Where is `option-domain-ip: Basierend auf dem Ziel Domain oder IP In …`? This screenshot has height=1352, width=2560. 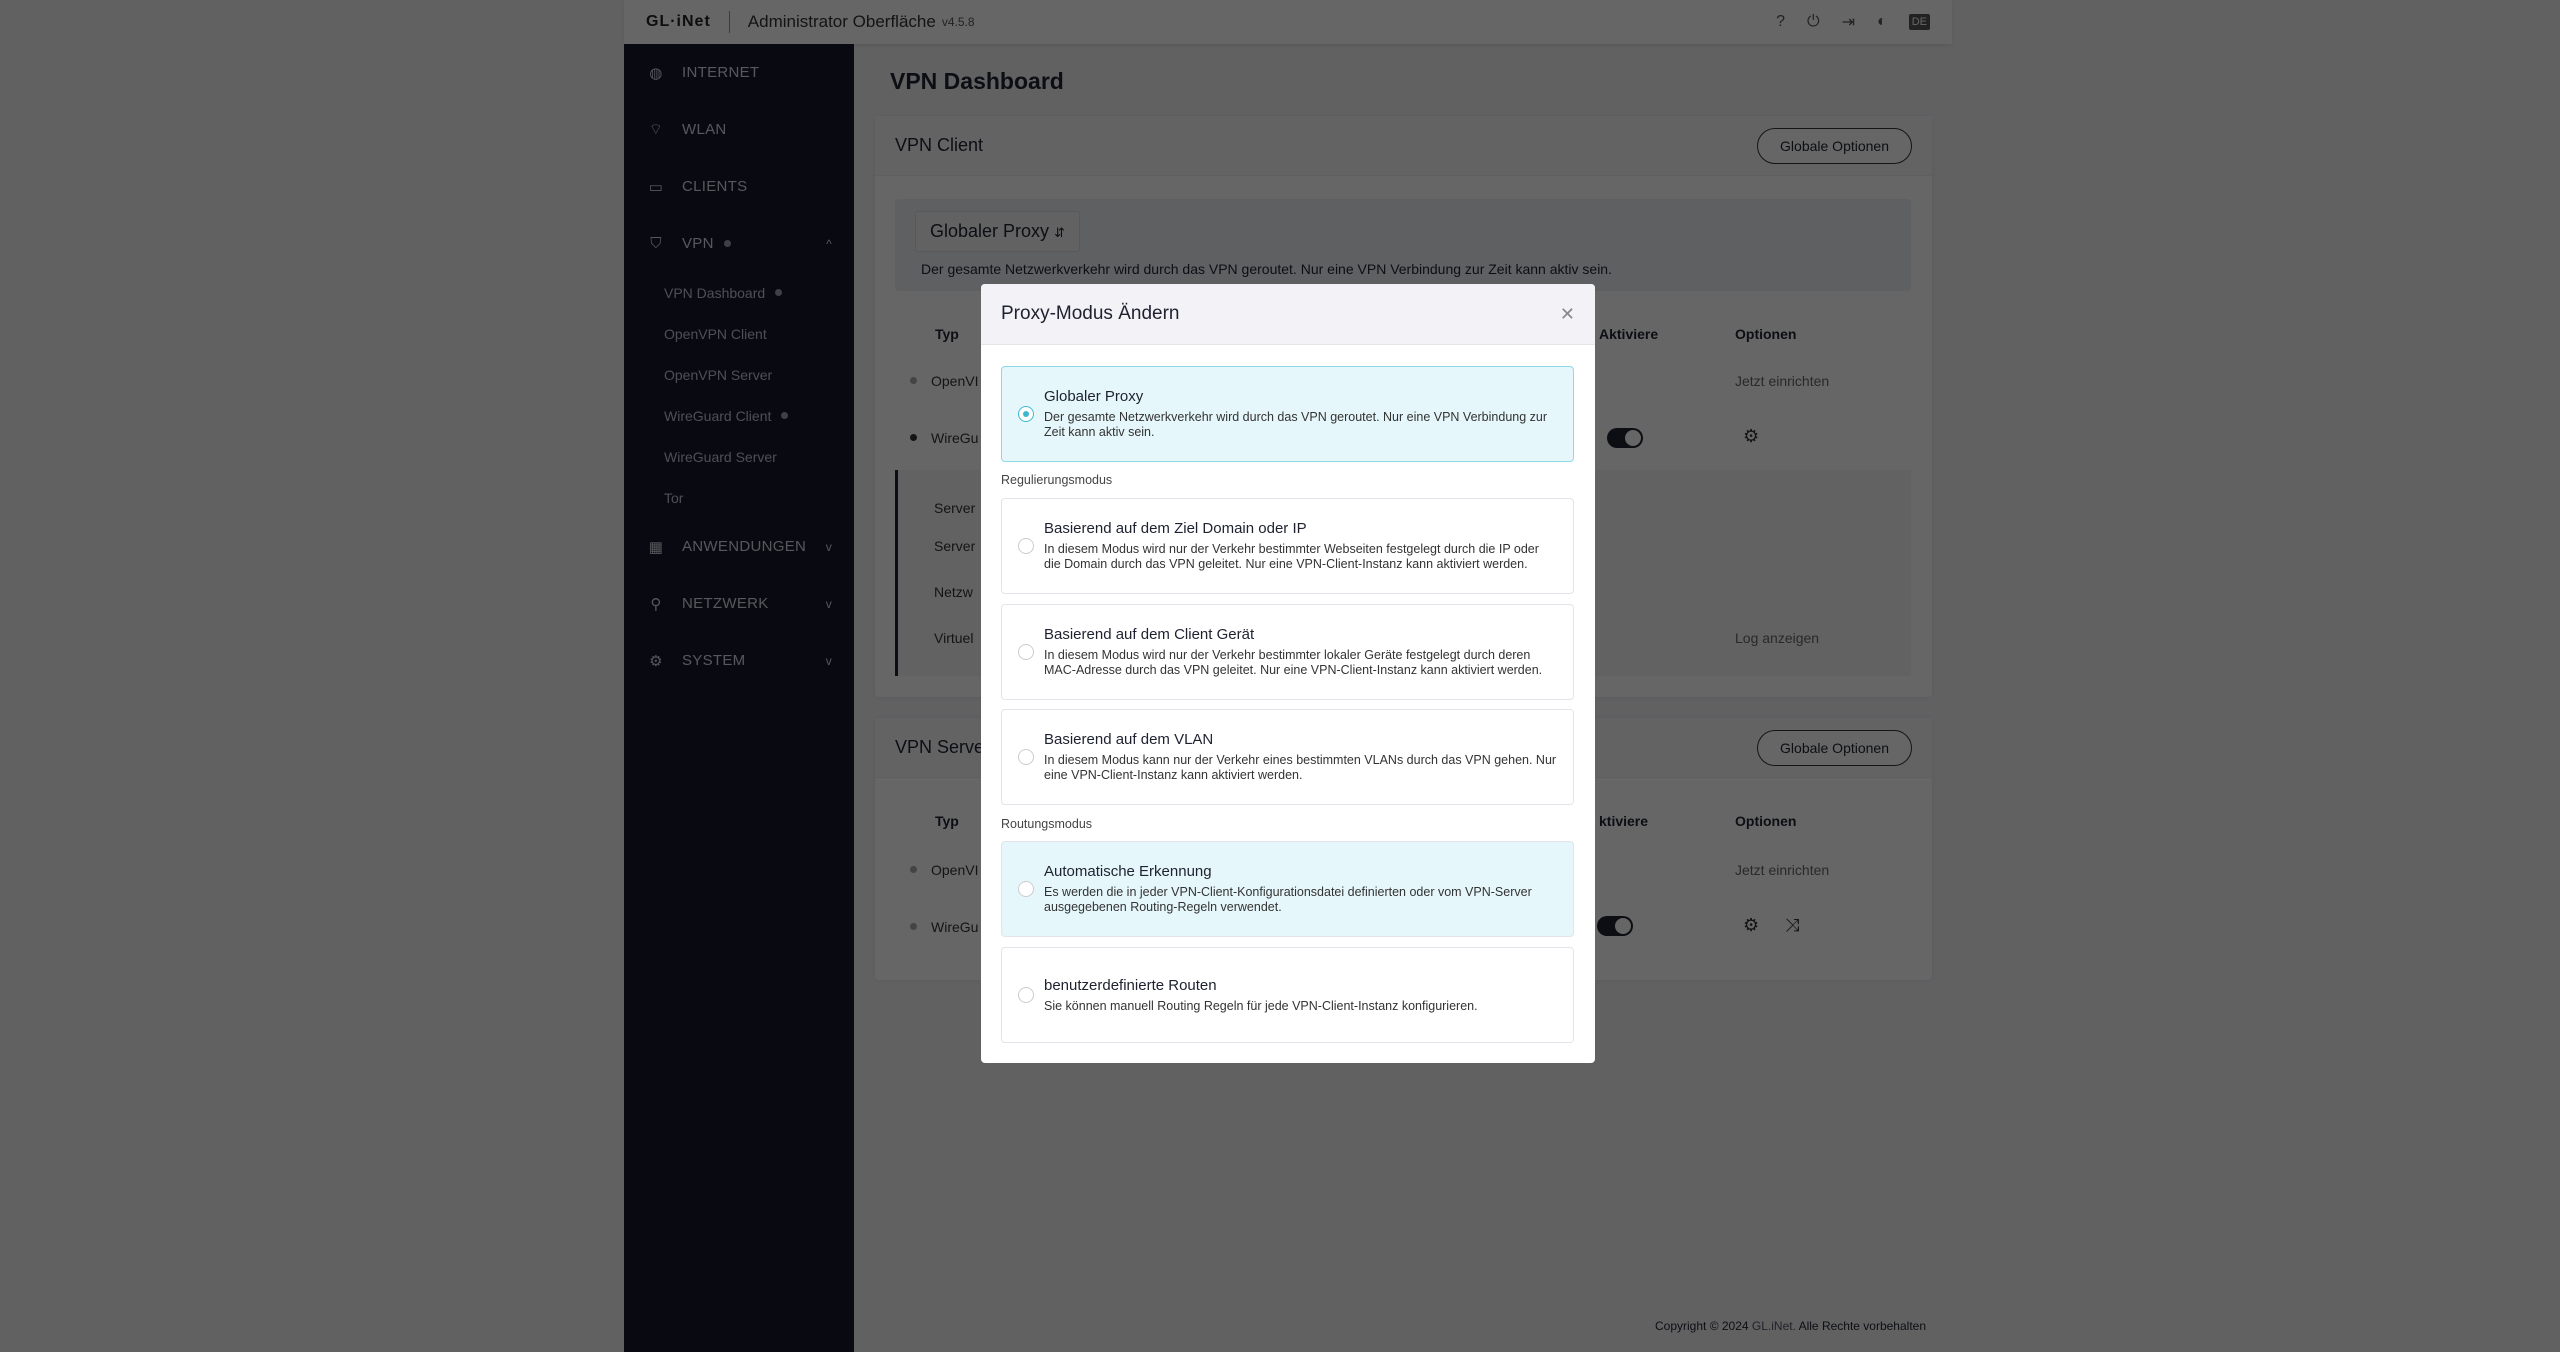
option-domain-ip: Basierend auf dem Ziel Domain oder IP In … is located at coordinates (1287, 546).